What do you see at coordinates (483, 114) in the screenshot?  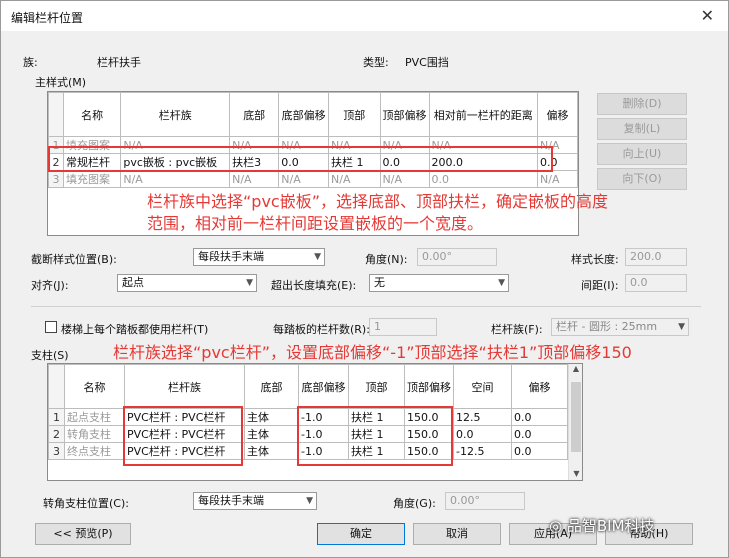 I see `col-header: 相对前一栏杆的距离` at bounding box center [483, 114].